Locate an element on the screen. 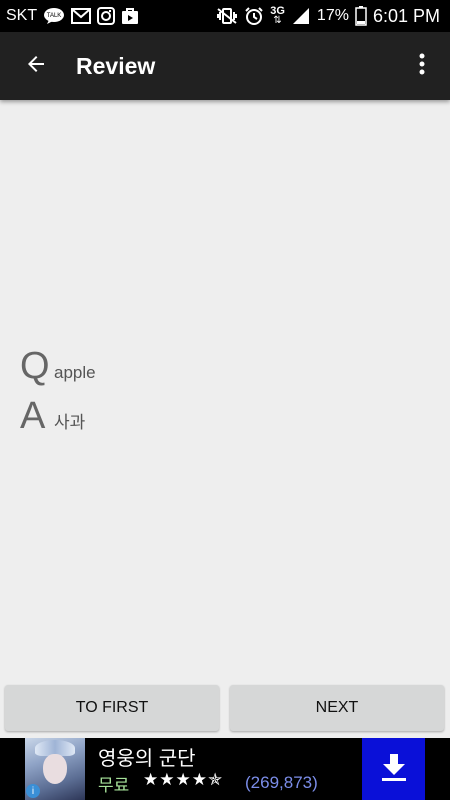 This screenshot has height=800, width=450. ad-price: 무료 is located at coordinates (114, 785).